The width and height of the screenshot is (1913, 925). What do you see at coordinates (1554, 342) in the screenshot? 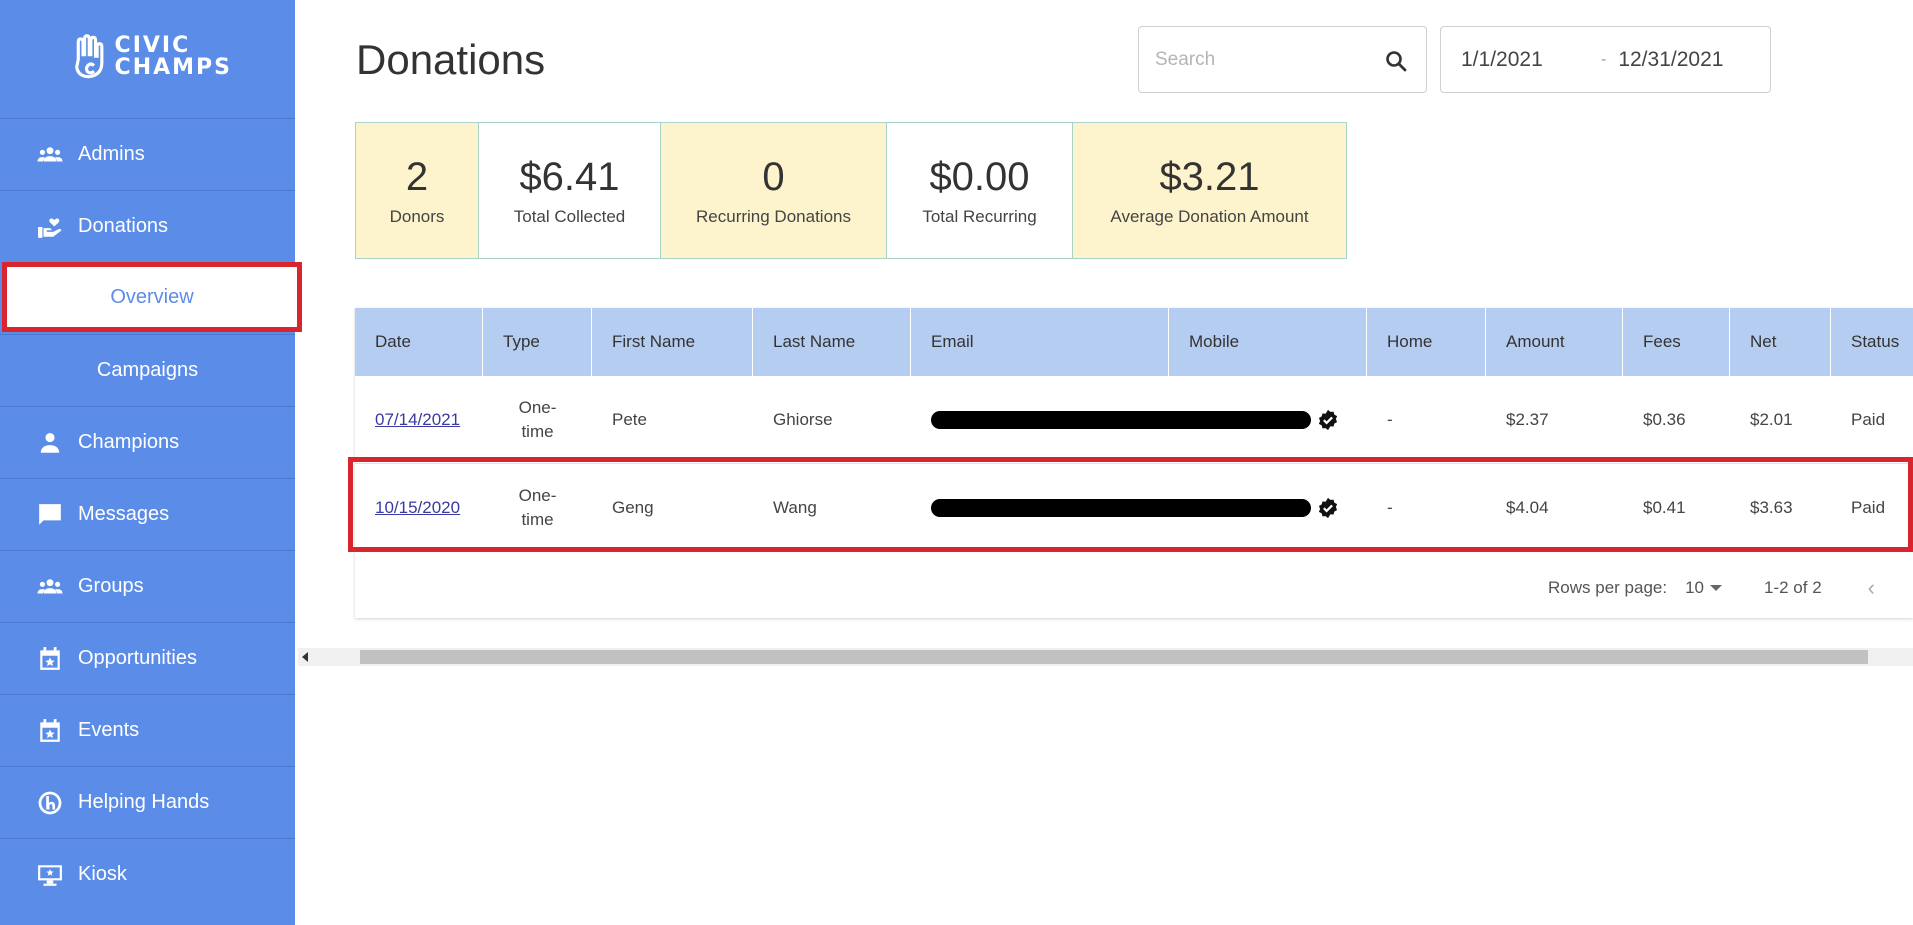
I see `column-header-amount: Amount` at bounding box center [1554, 342].